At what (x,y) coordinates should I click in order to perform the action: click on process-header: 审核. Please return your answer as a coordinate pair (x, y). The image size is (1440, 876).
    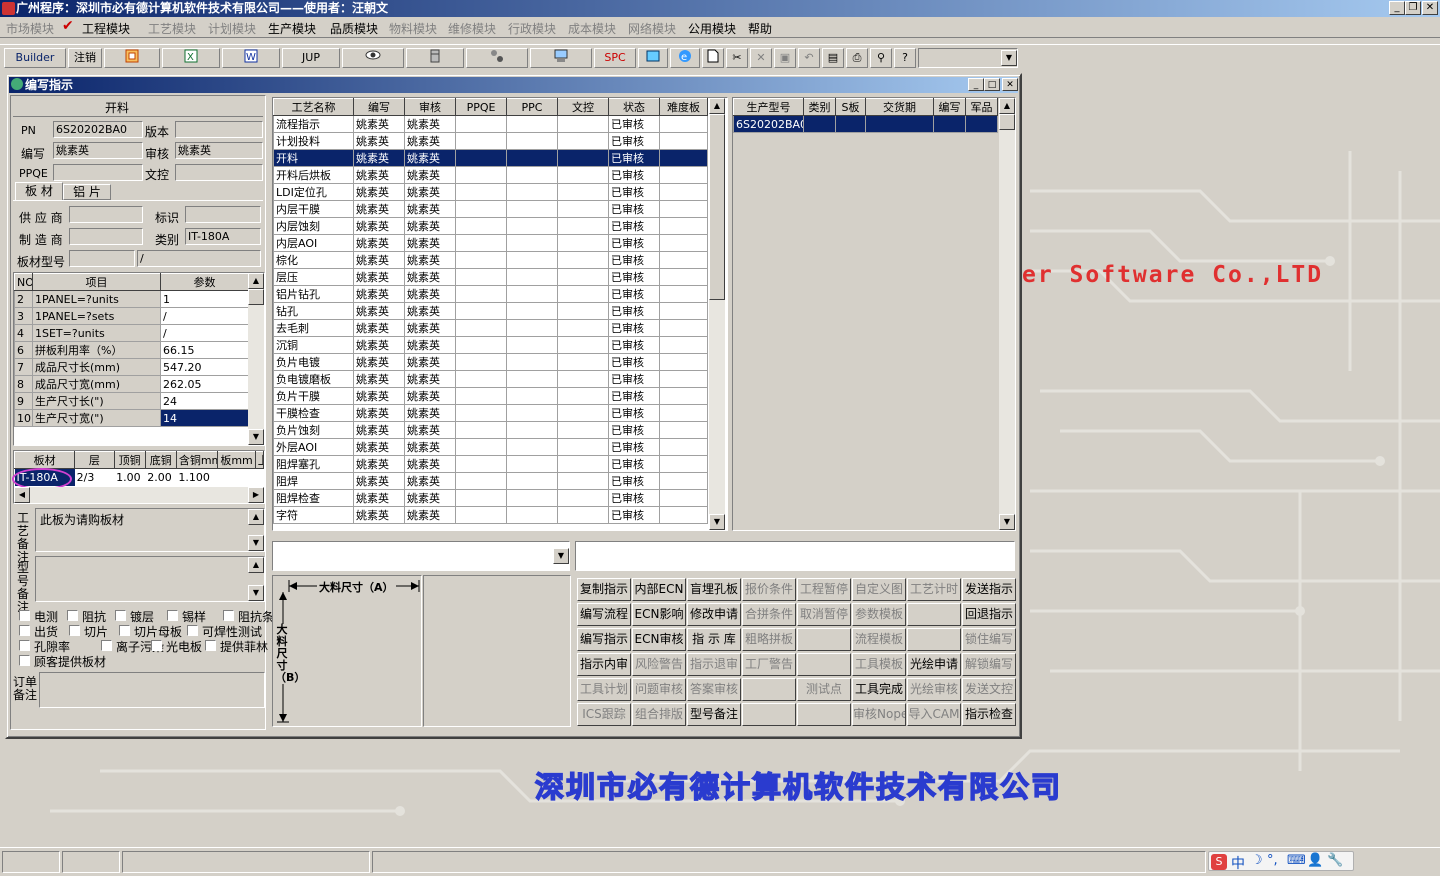
    Looking at the image, I should click on (430, 107).